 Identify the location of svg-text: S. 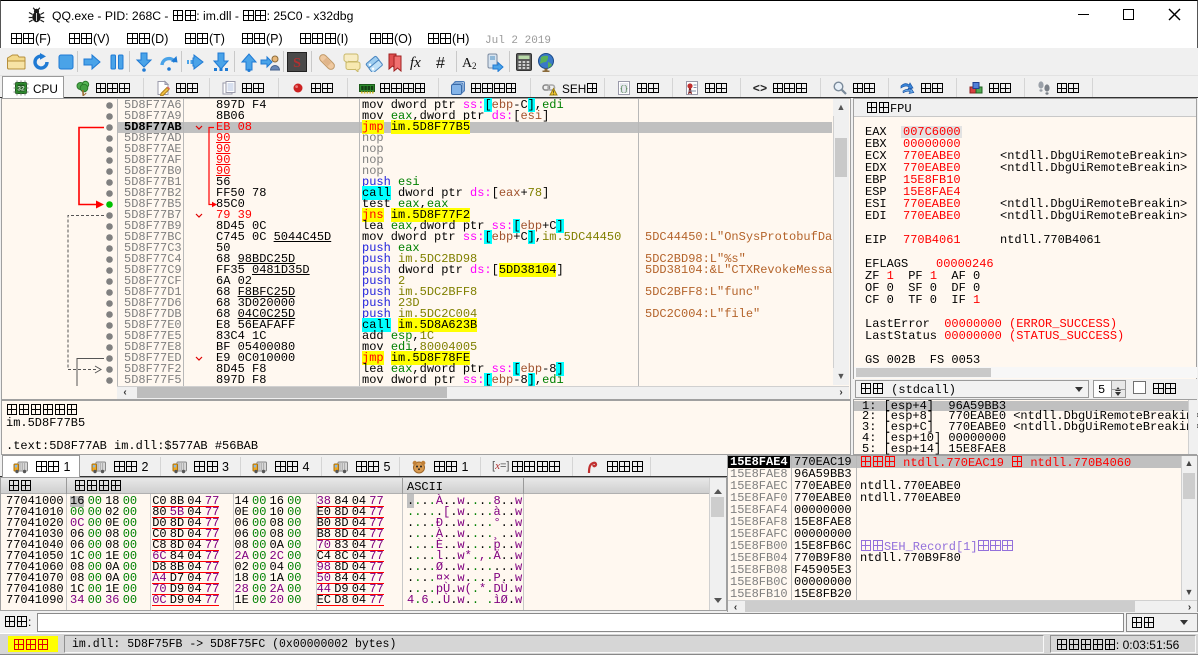
(297, 63).